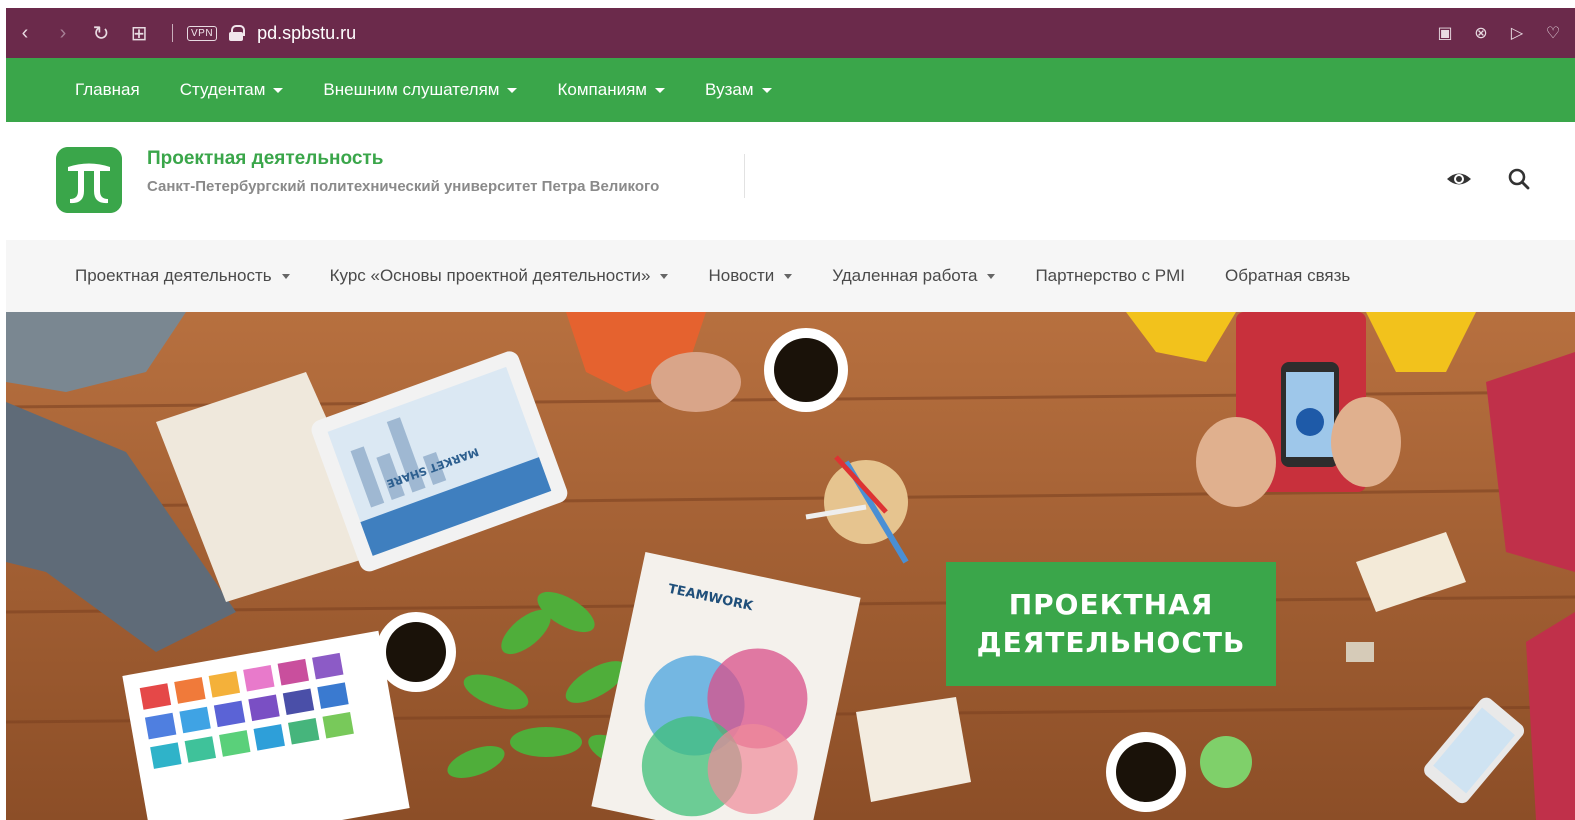 This screenshot has width=1575, height=820. I want to click on menu-item-pmi: Партнерство с PMI, so click(1110, 276).